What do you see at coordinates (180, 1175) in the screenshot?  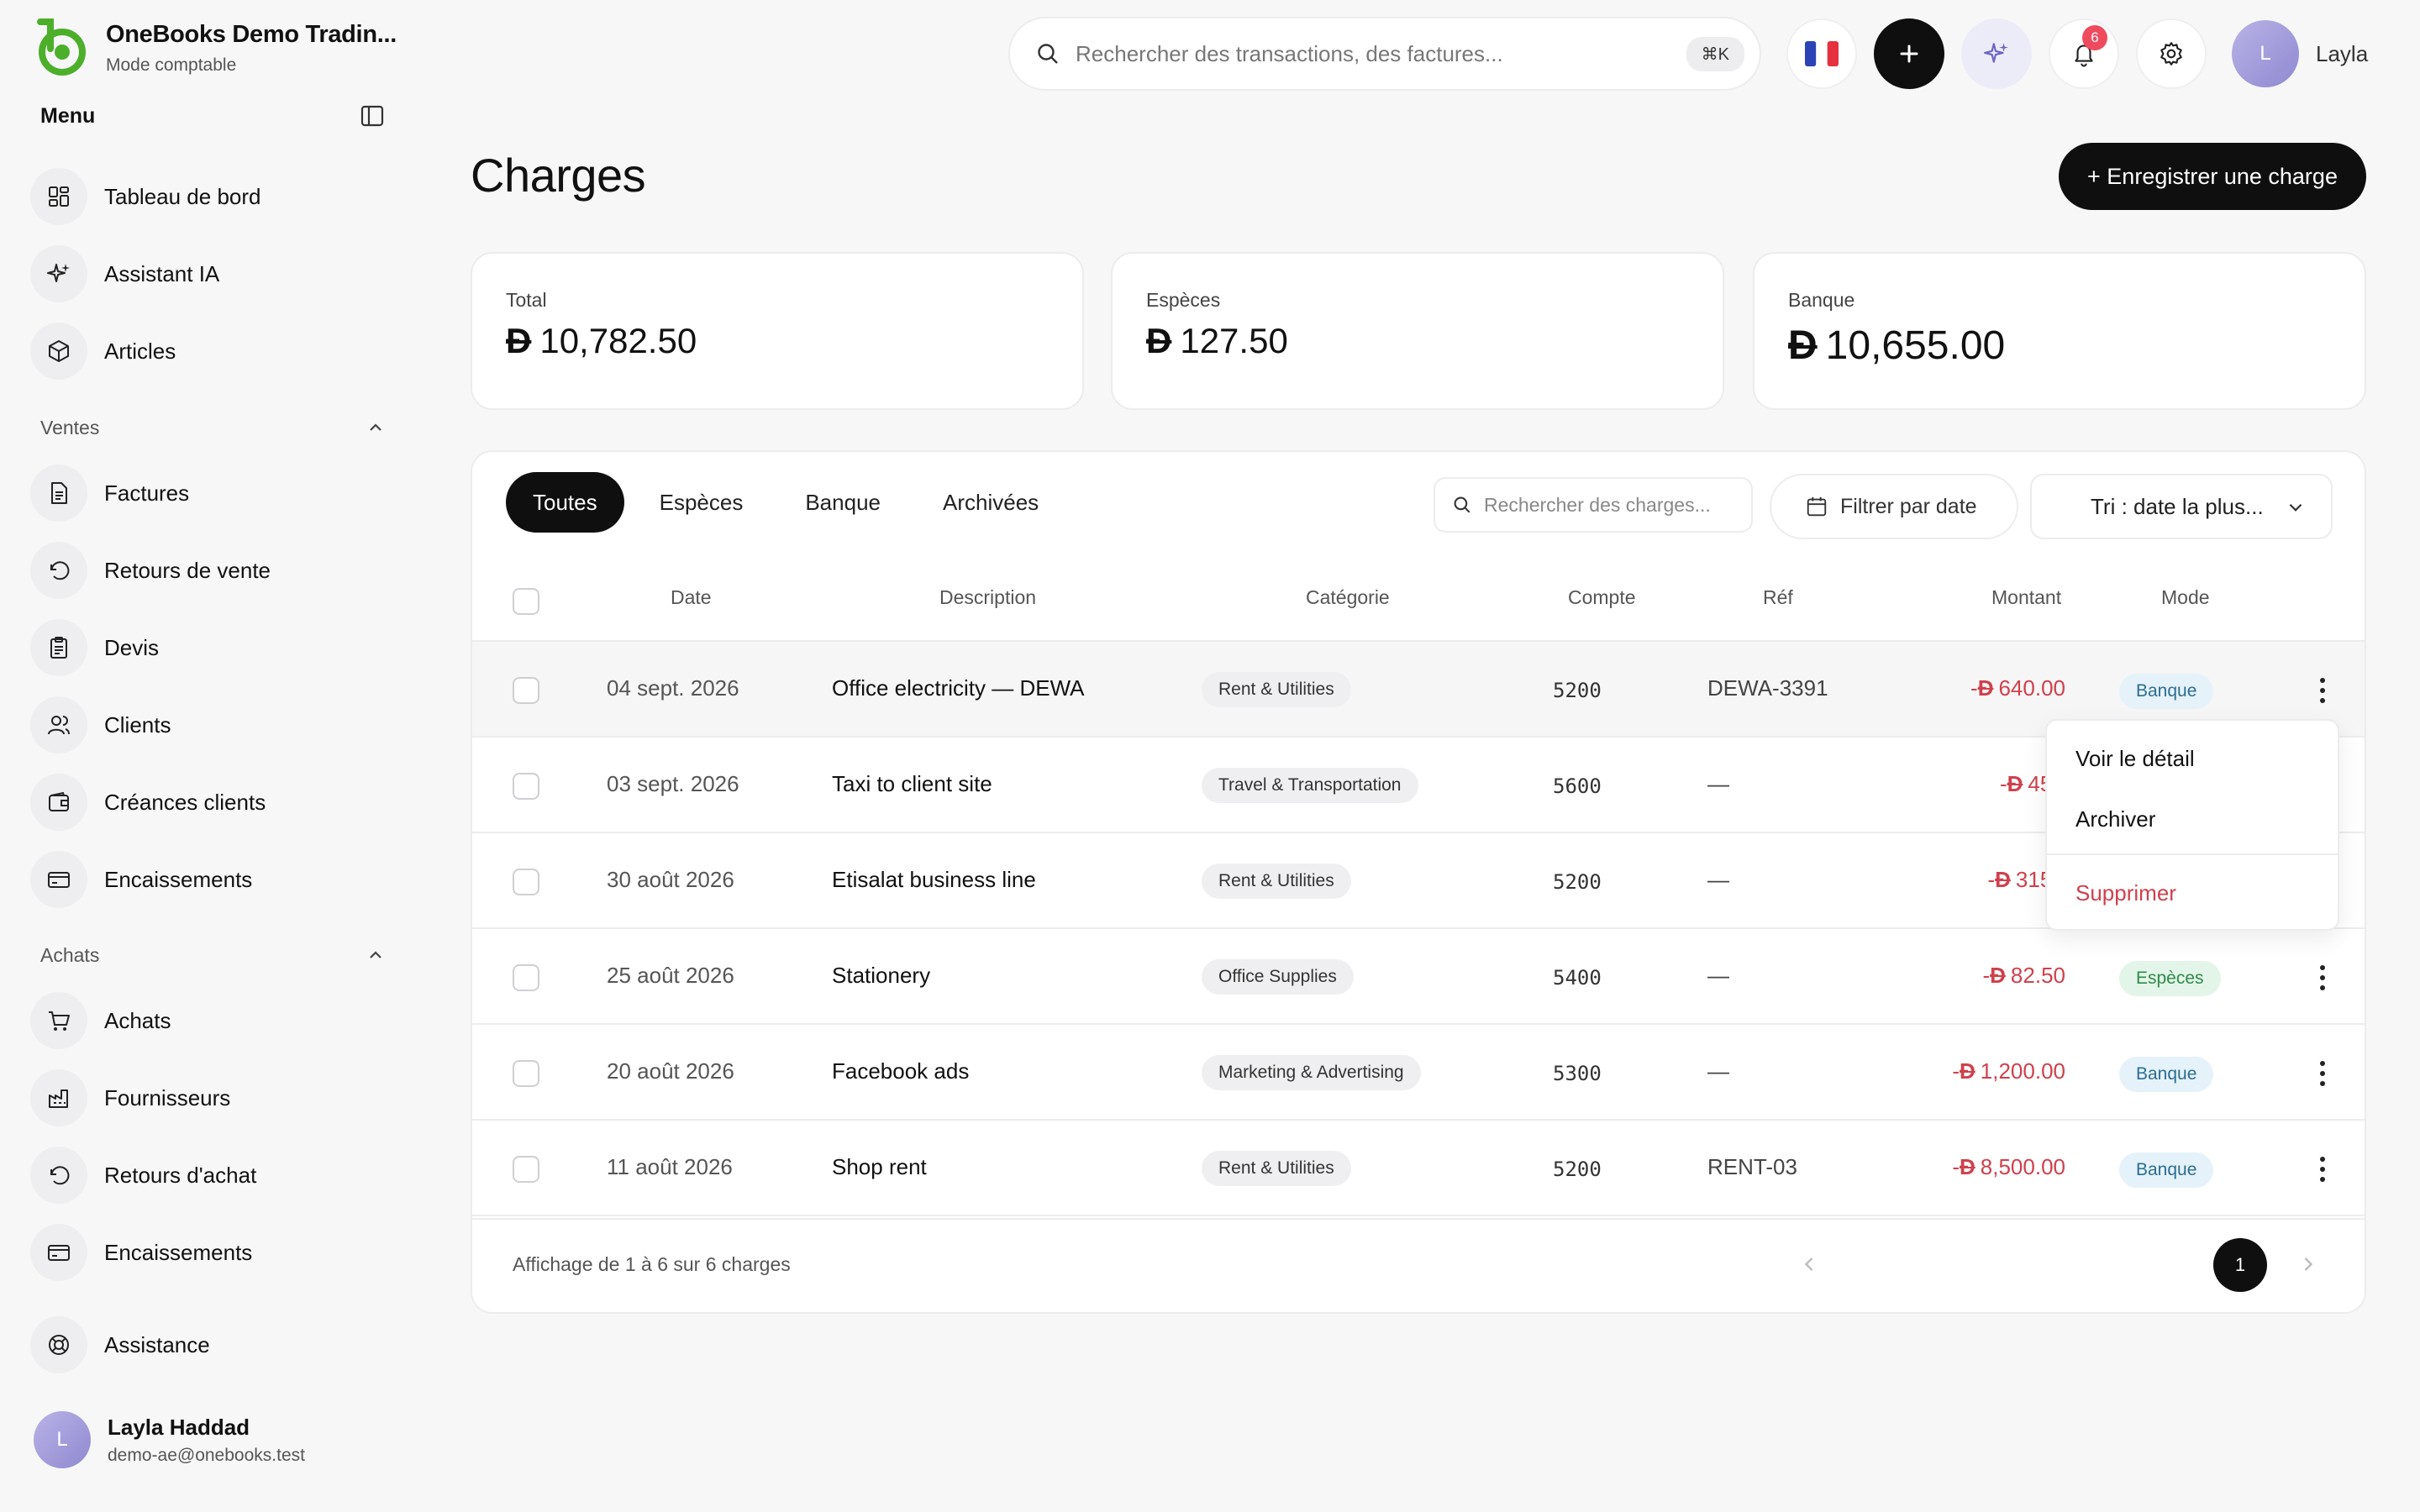 I see `sidebar-item-label: Retours d'achat` at bounding box center [180, 1175].